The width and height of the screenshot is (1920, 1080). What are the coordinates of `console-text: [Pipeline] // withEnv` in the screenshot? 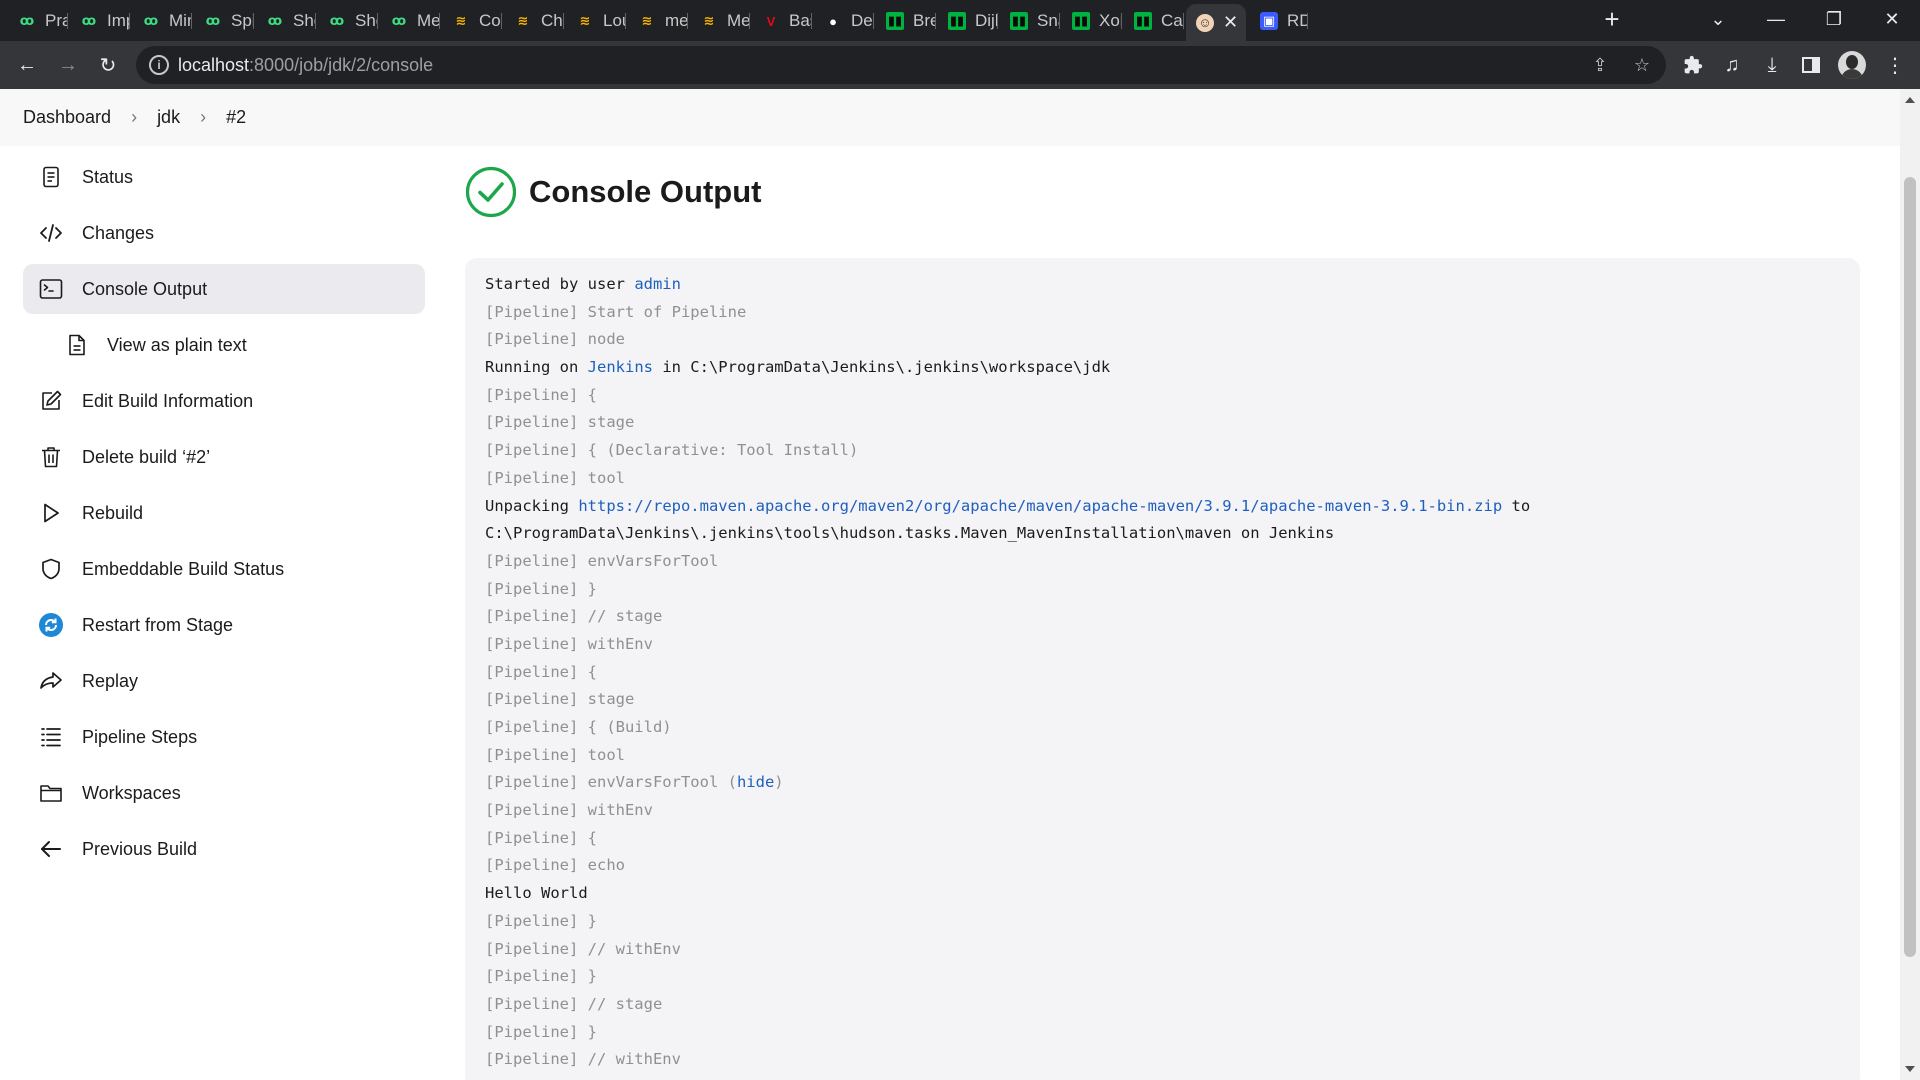 It's located at (583, 1059).